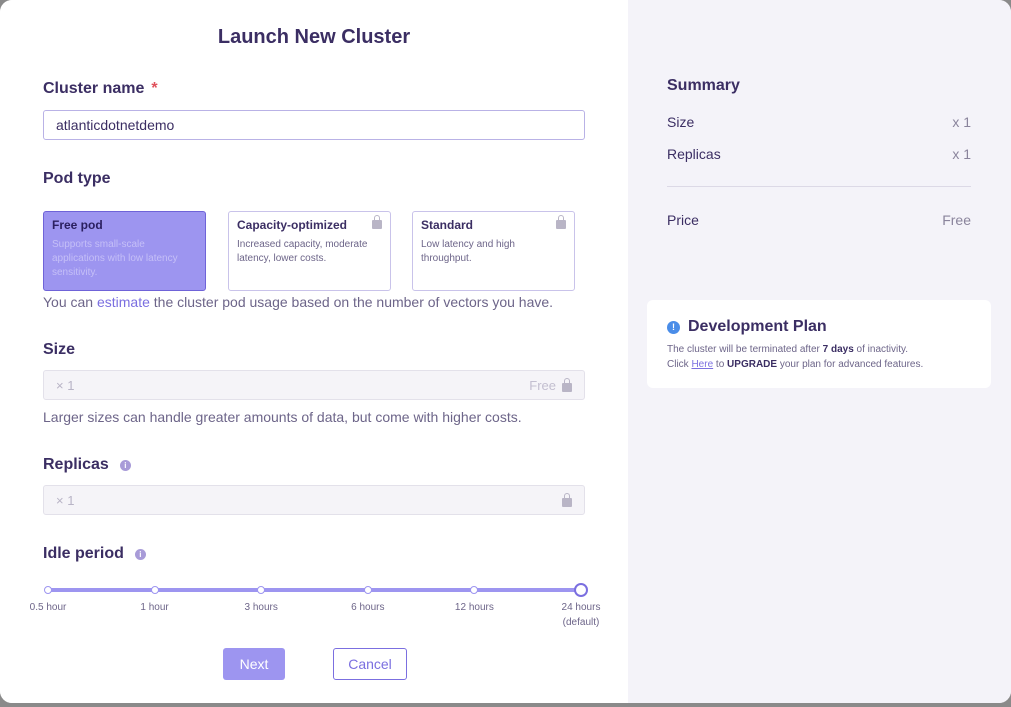 This screenshot has height=707, width=1011. Describe the element at coordinates (154, 607) in the screenshot. I see `slider-stop-label: 1 hour` at that location.